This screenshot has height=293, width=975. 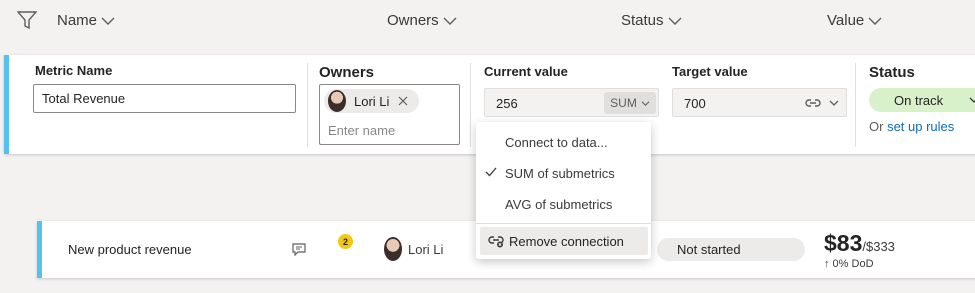 I want to click on column-header-status: Status, so click(x=651, y=20).